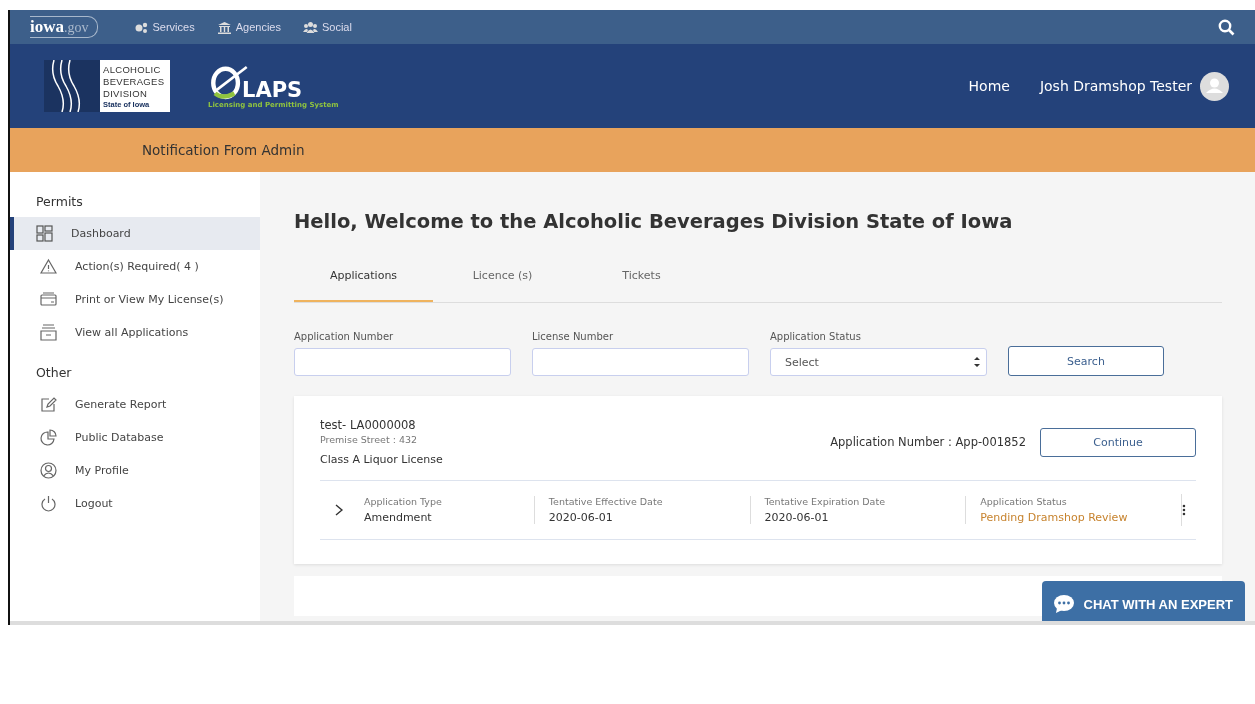  What do you see at coordinates (1214, 86) in the screenshot?
I see `avatar-icon` at bounding box center [1214, 86].